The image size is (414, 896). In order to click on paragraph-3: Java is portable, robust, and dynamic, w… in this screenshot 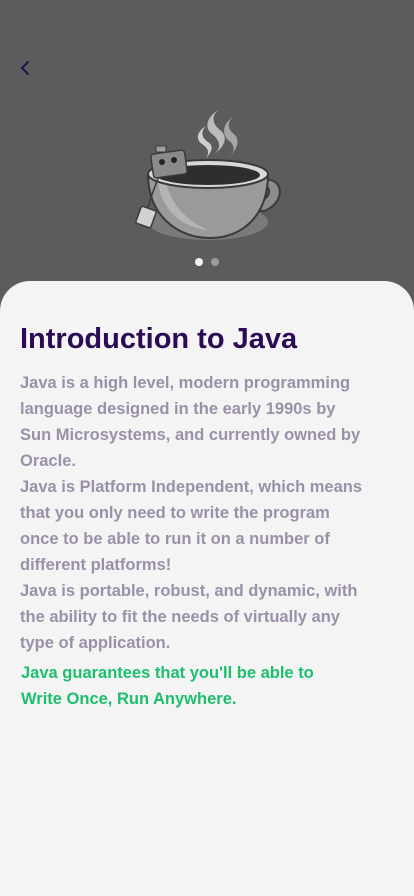, I will do `click(189, 617)`.